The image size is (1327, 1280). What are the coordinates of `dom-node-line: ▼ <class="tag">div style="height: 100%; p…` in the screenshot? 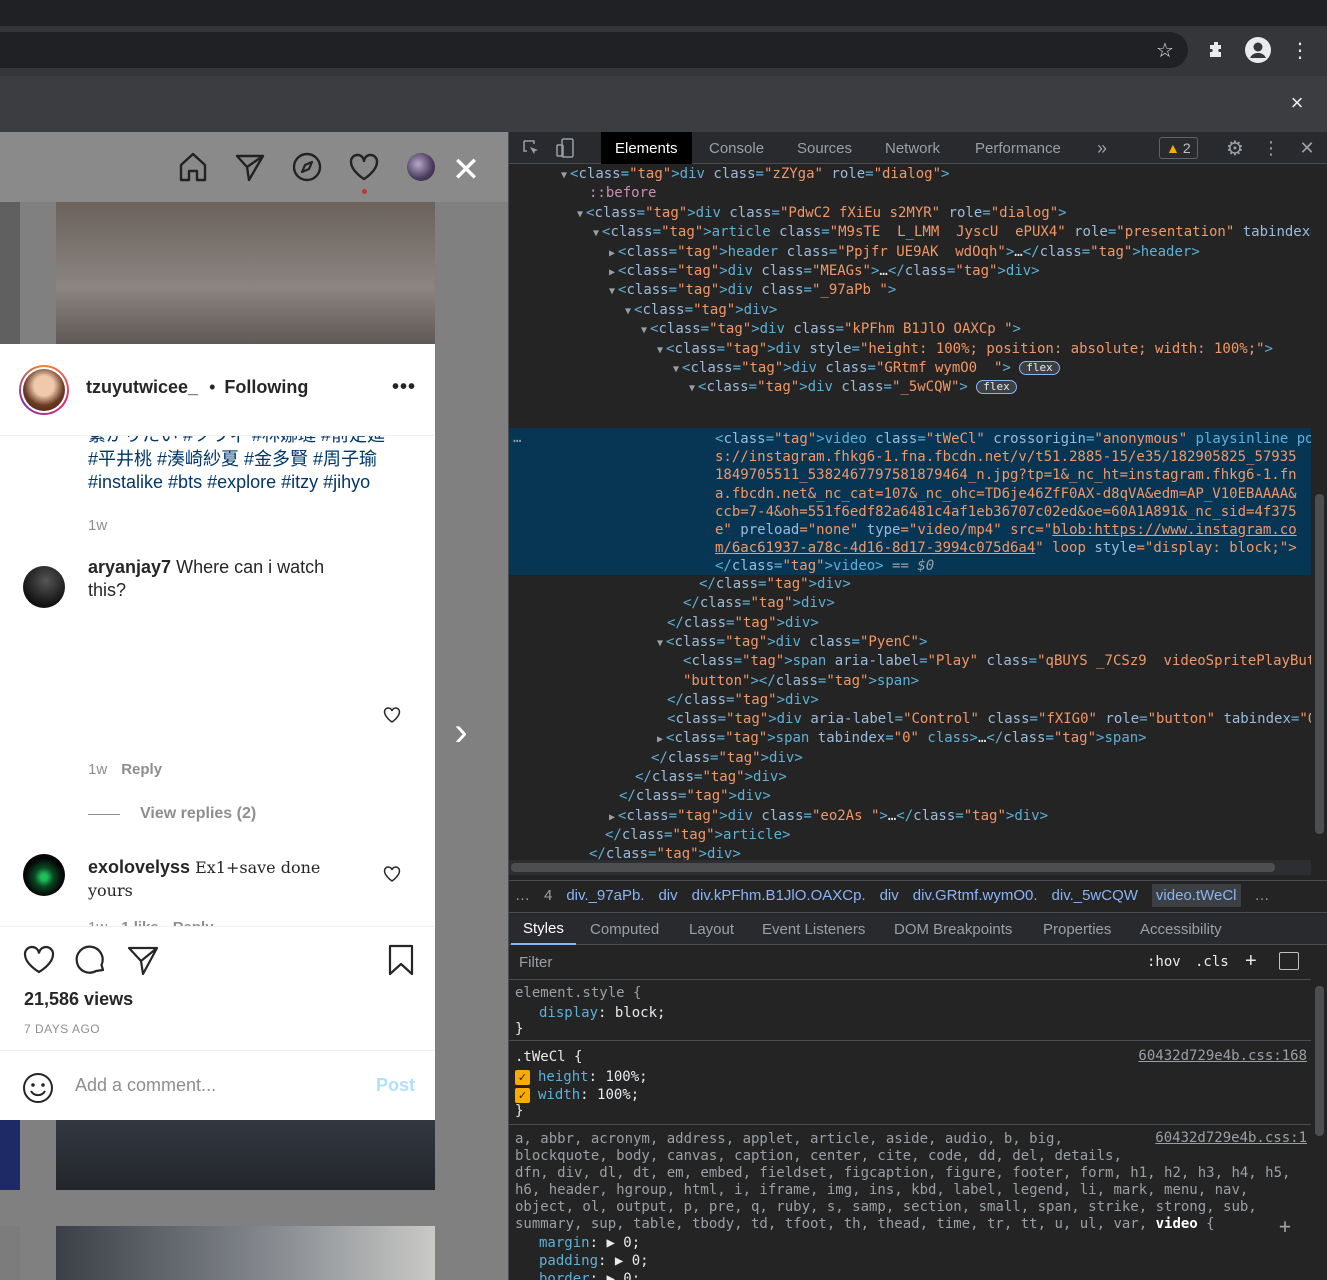 It's located at (965, 349).